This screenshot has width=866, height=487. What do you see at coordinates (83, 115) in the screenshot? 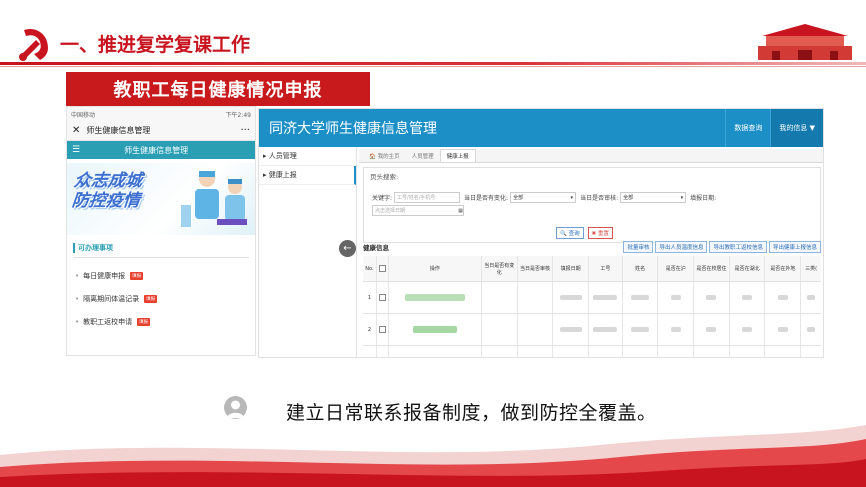
I see `carrier-label: 中国移动` at bounding box center [83, 115].